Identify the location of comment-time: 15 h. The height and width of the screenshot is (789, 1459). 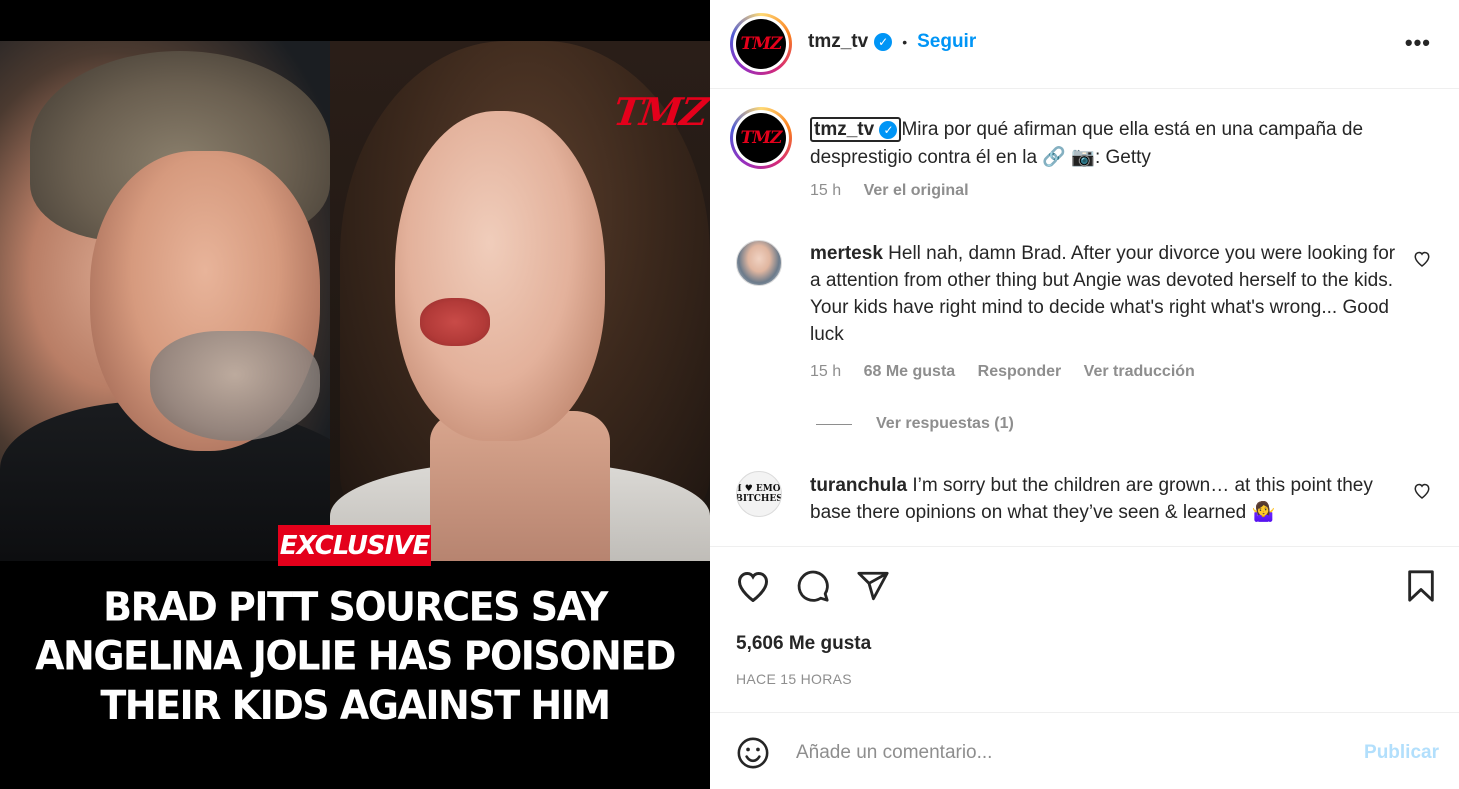
(825, 371).